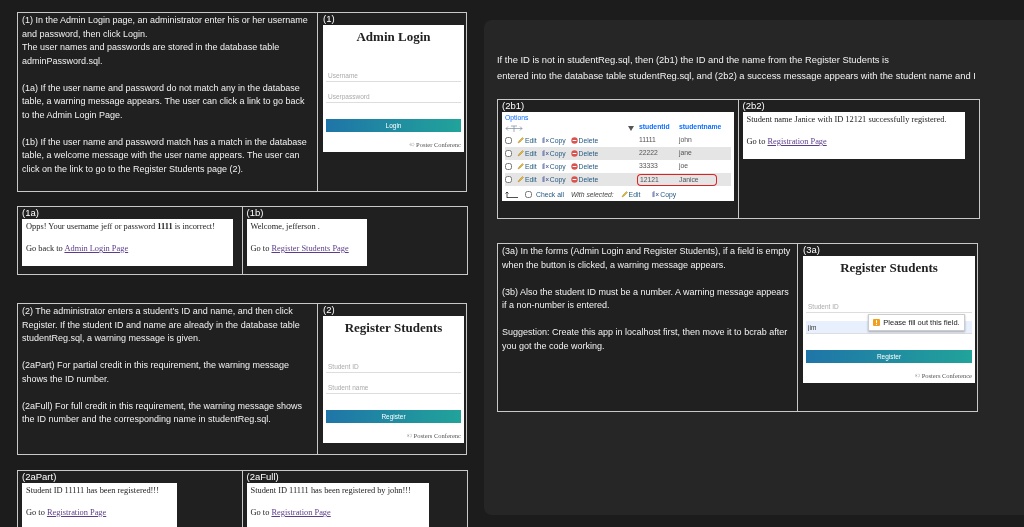 The height and width of the screenshot is (527, 1024). What do you see at coordinates (846, 119) in the screenshot?
I see `message-text: Student name Janice with ID 12121 successfully registered.` at bounding box center [846, 119].